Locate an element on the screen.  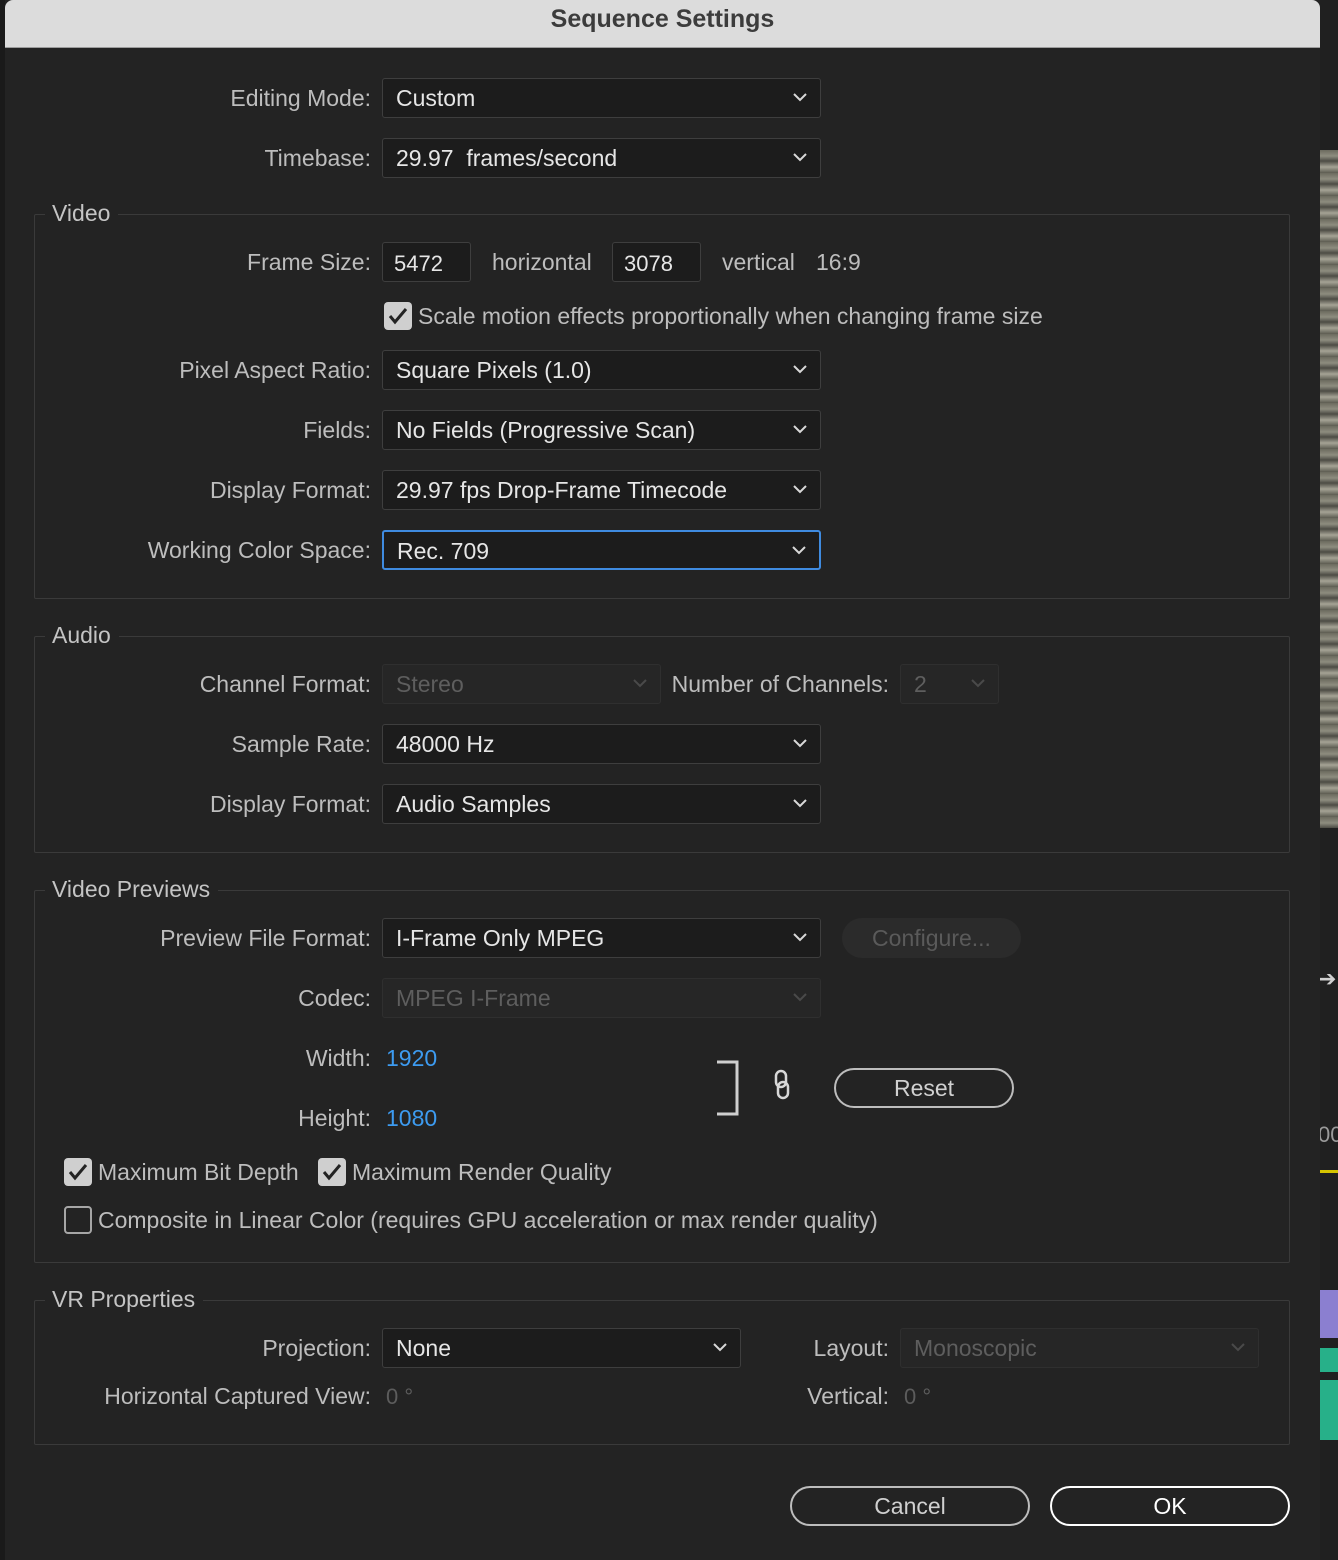
vertical-label: vertical is located at coordinates (758, 262).